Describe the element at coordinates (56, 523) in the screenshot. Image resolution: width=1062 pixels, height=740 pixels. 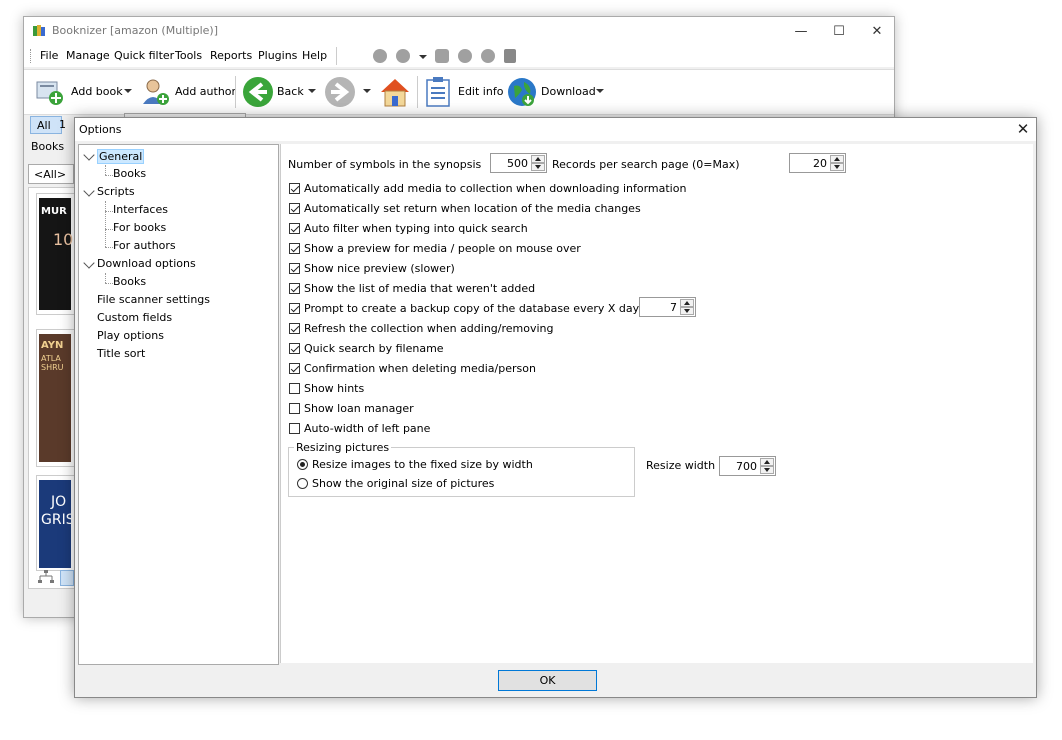
I see `book-cover-3: JO GRIS` at that location.